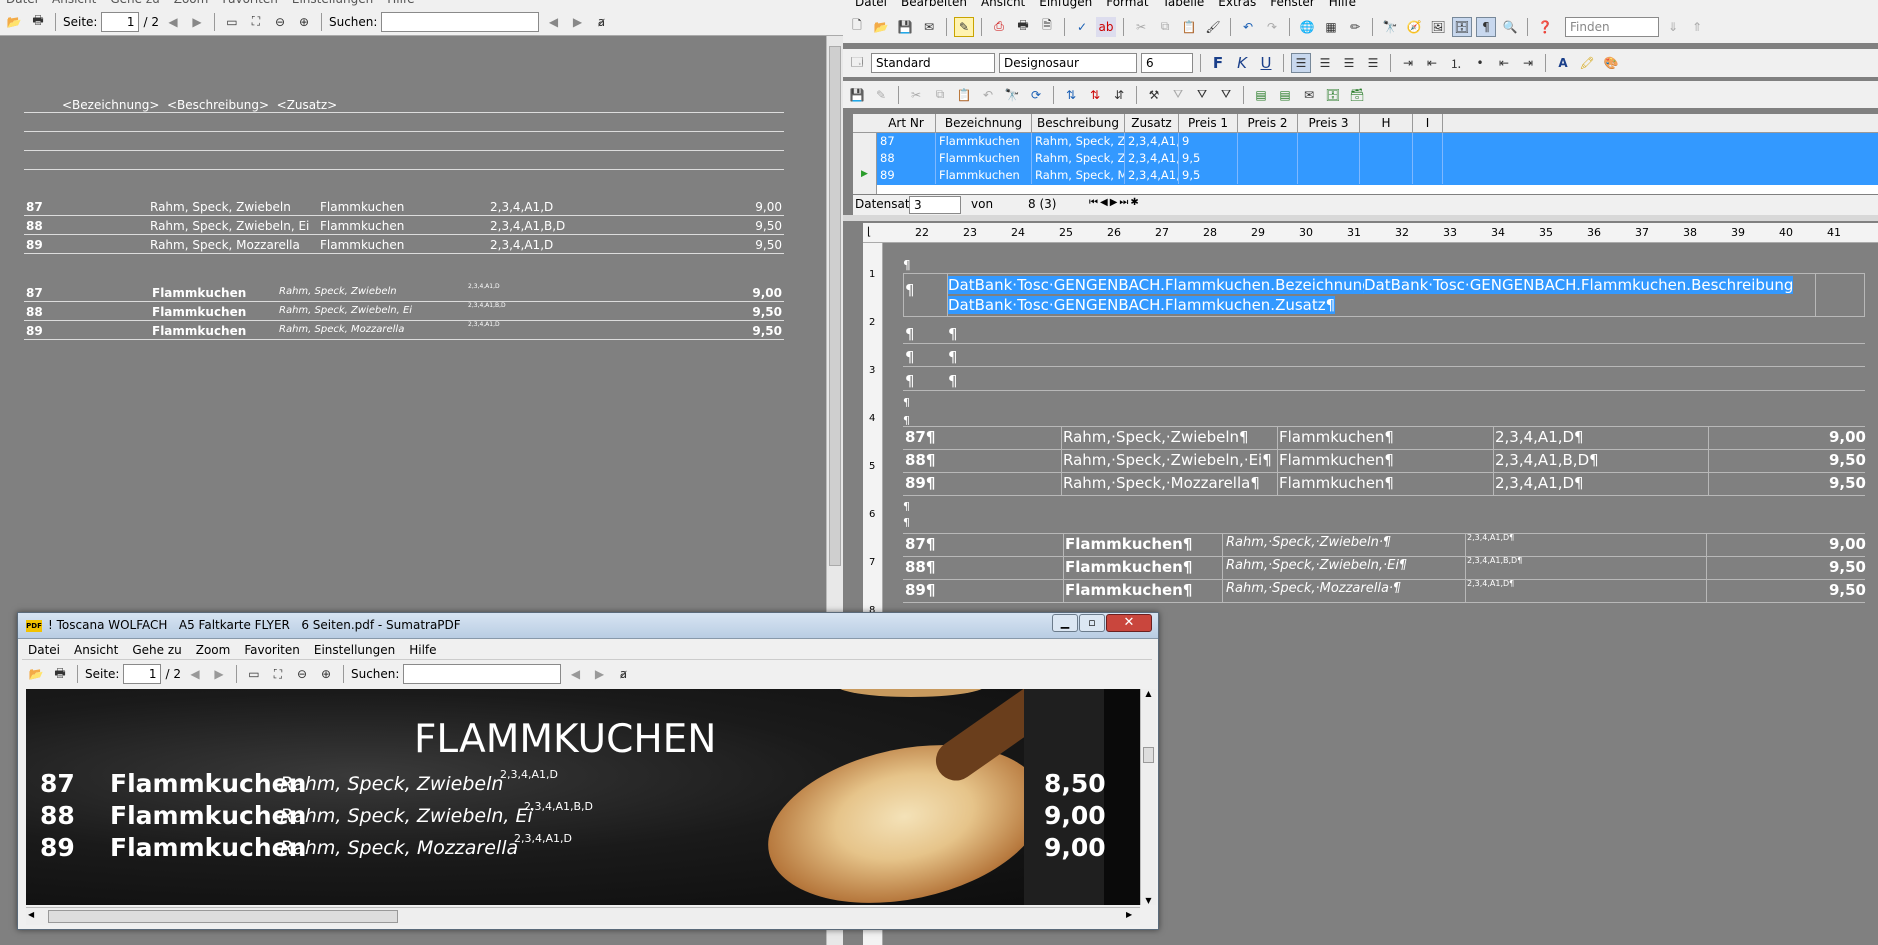  I want to click on grid-cell: Rahm, Speck, Zwi, so click(1078, 158).